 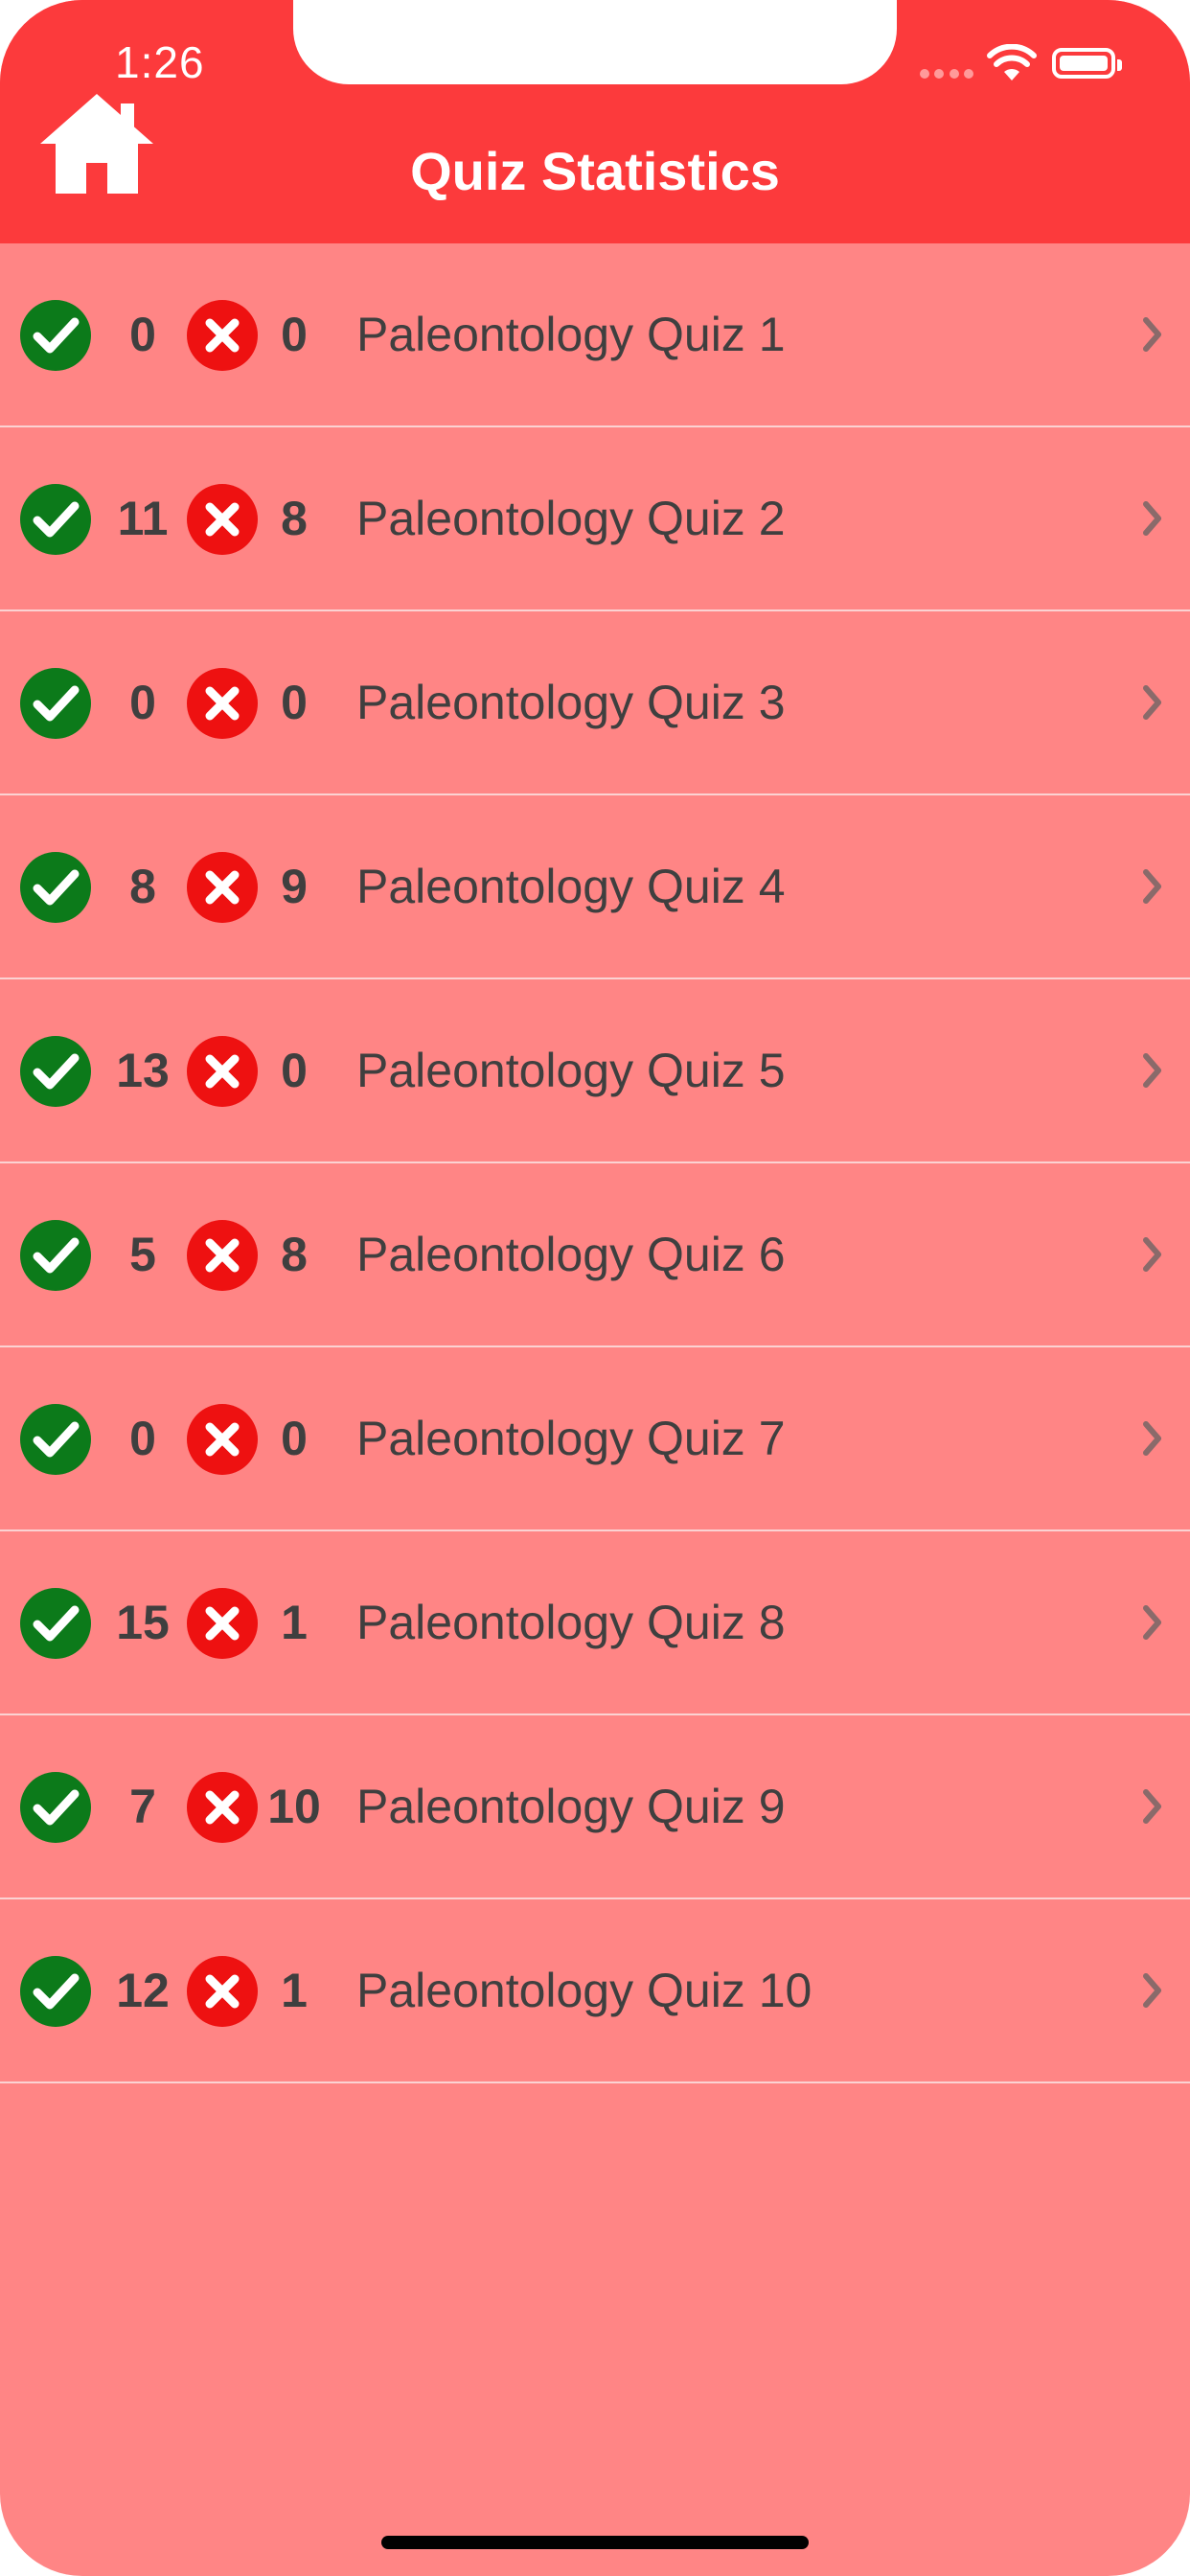 What do you see at coordinates (584, 1990) in the screenshot?
I see `quiz-name: Paleontology Quiz 10` at bounding box center [584, 1990].